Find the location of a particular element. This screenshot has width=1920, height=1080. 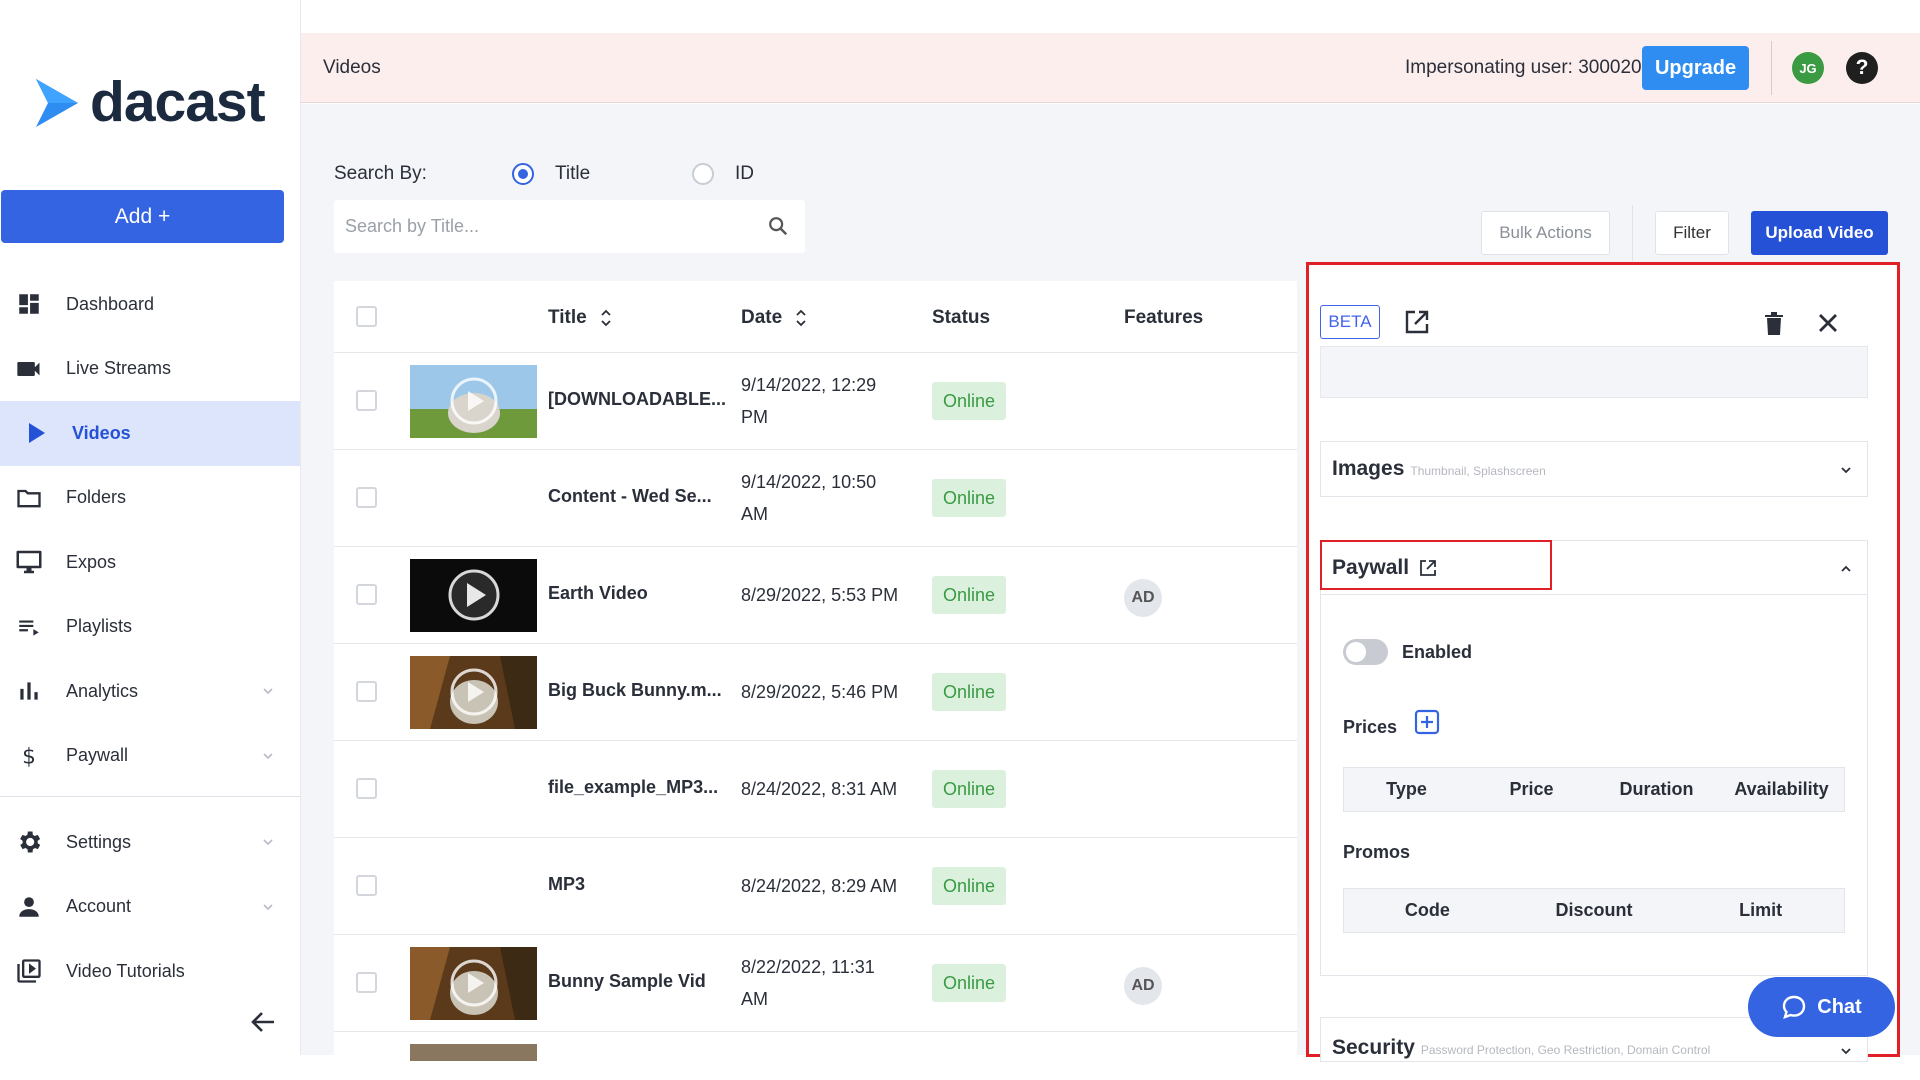

filter-button: Filter is located at coordinates (1692, 233).